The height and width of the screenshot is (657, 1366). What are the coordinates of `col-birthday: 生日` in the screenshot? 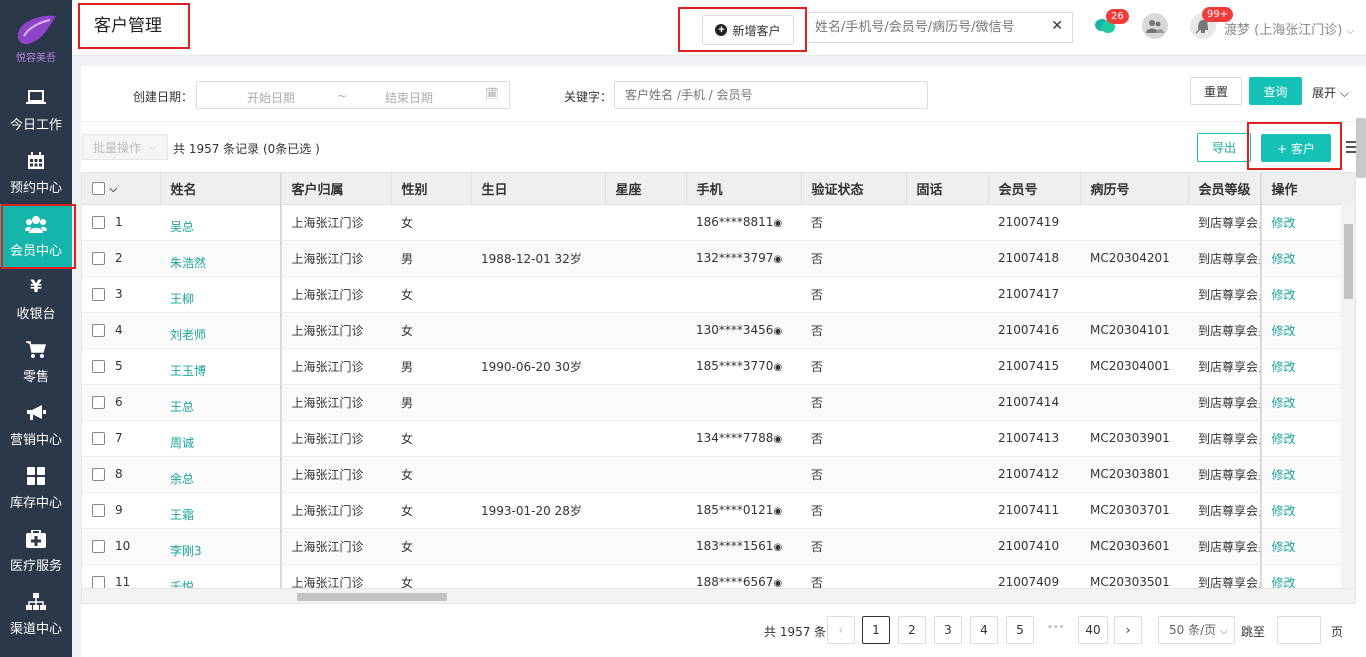 It's located at (538, 189).